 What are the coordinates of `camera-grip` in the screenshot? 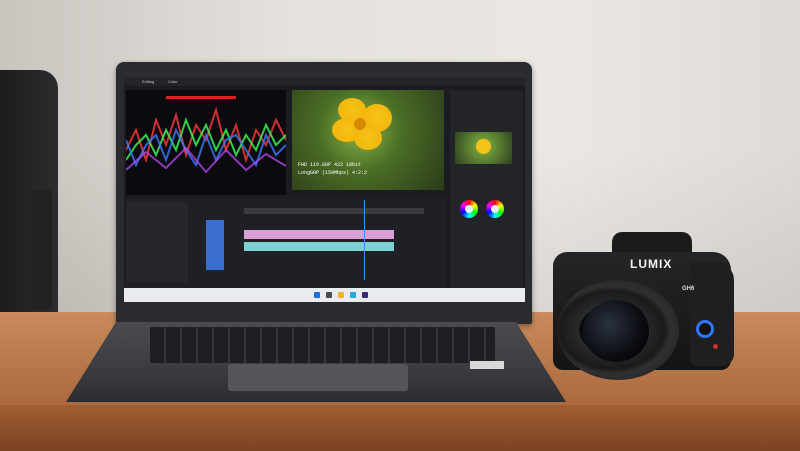 It's located at (712, 314).